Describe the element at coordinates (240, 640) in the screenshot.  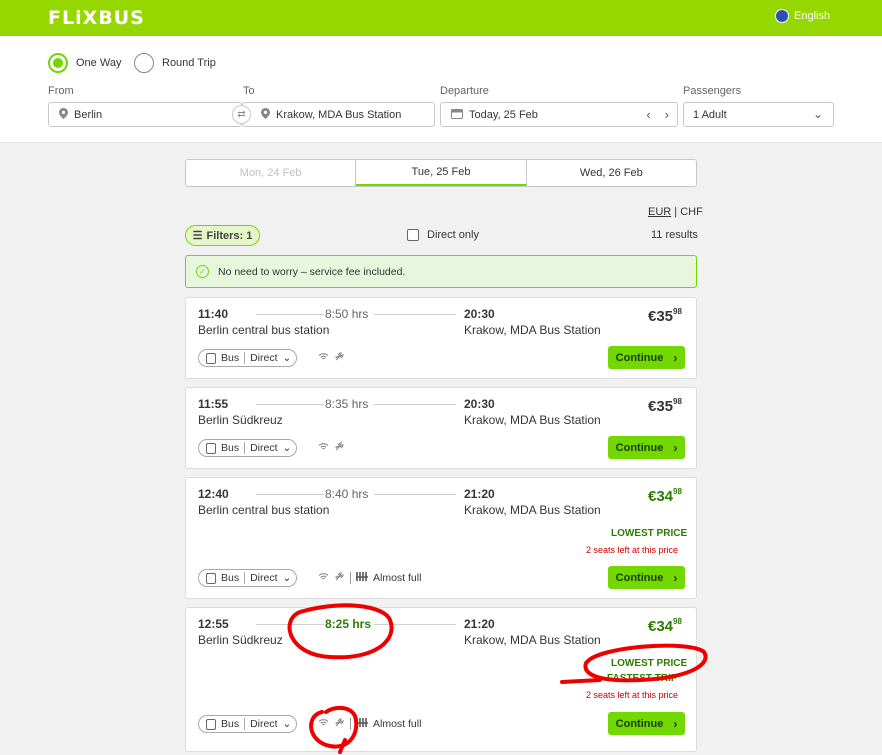
I see `departure-station: Berlin Südkreuz` at that location.